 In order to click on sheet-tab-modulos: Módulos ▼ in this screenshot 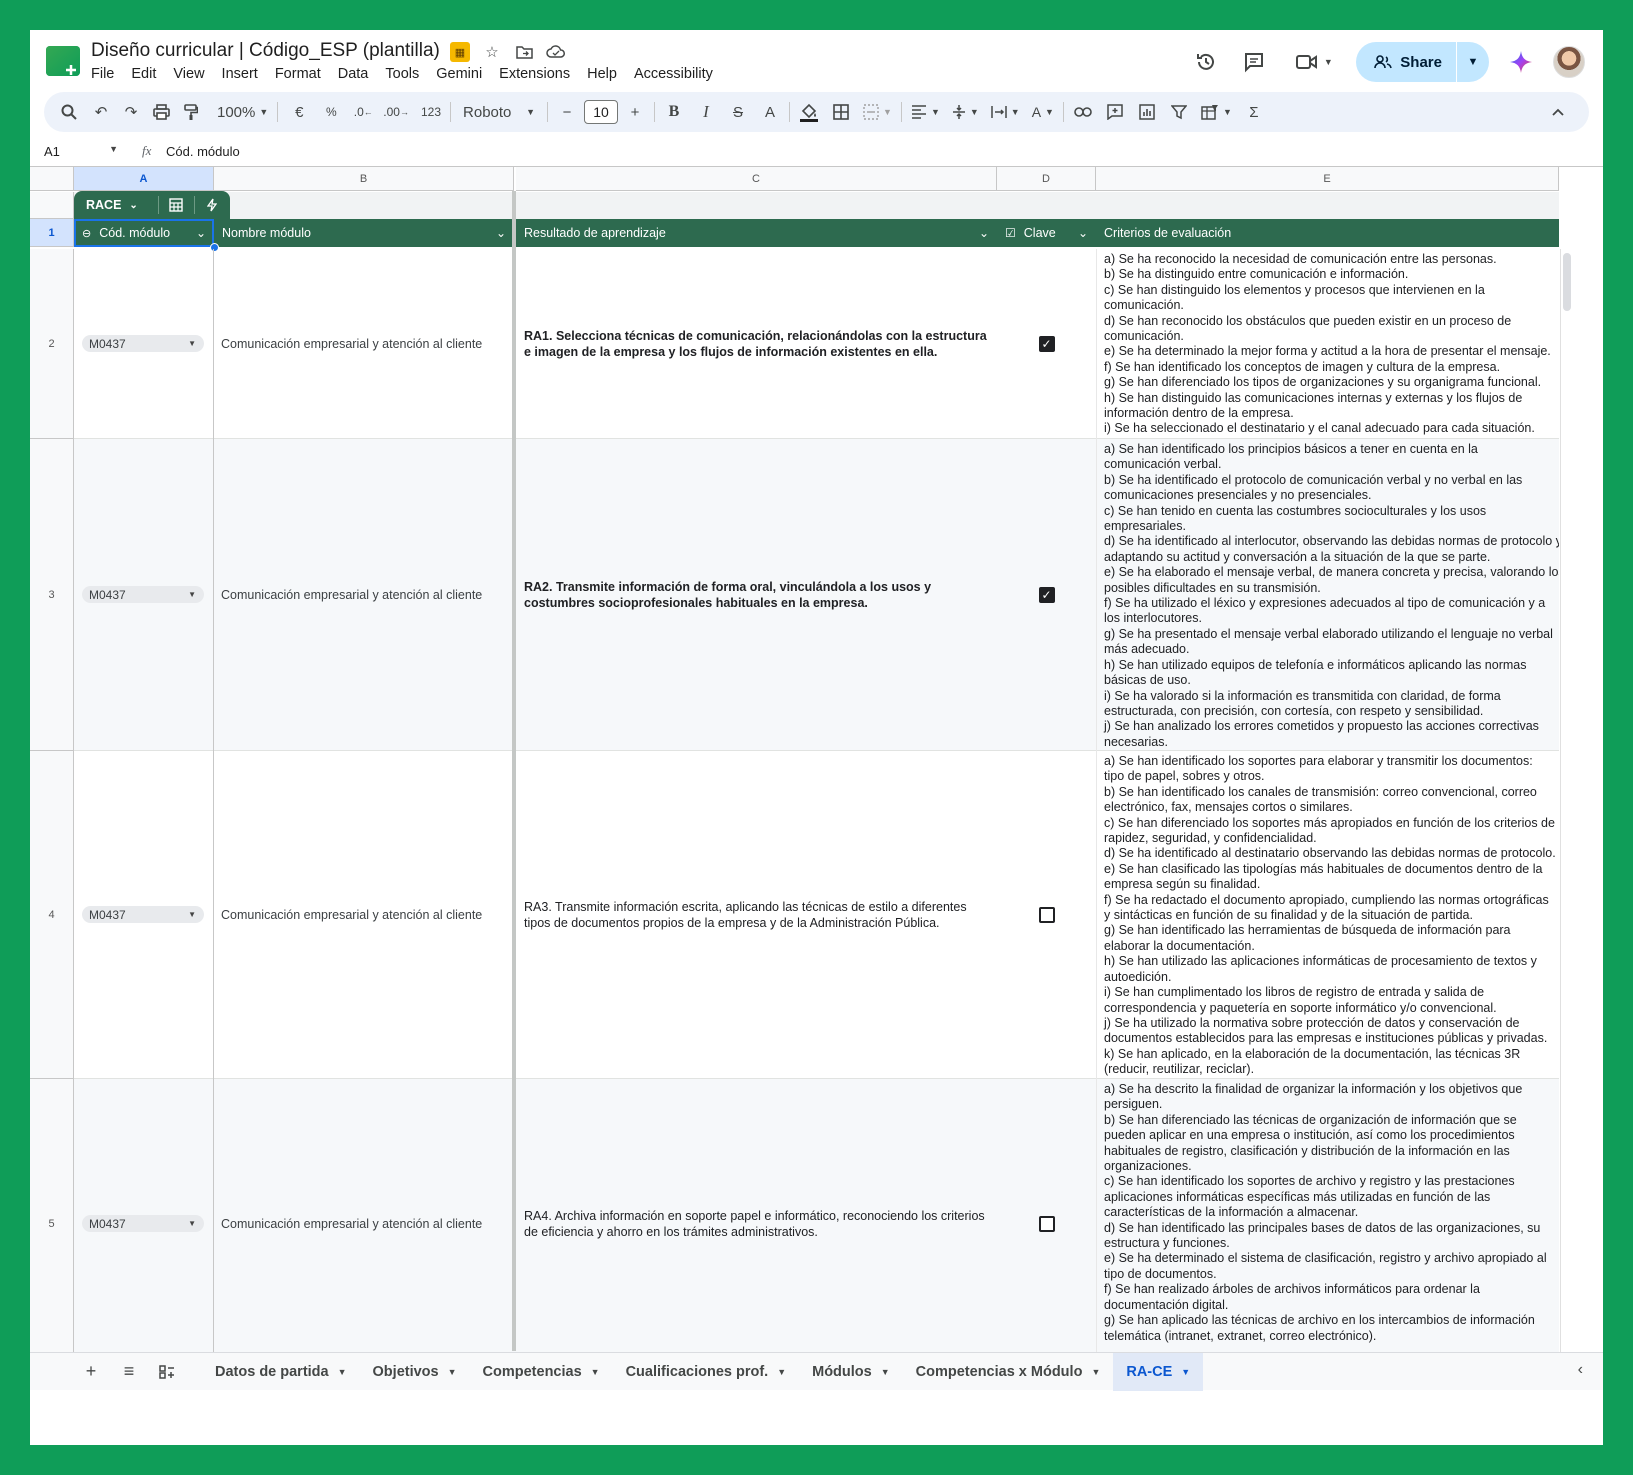, I will do `click(851, 1372)`.